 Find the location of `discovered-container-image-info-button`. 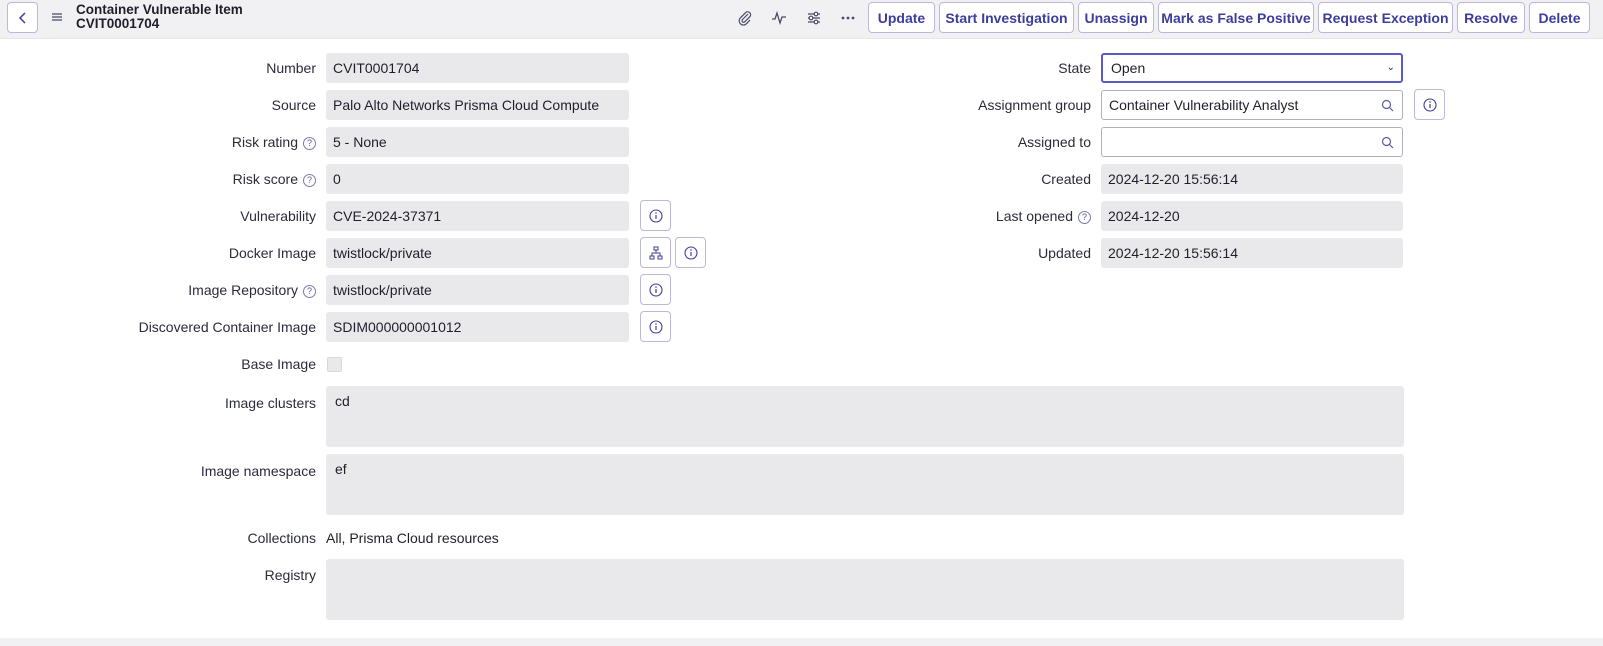

discovered-container-image-info-button is located at coordinates (655, 326).